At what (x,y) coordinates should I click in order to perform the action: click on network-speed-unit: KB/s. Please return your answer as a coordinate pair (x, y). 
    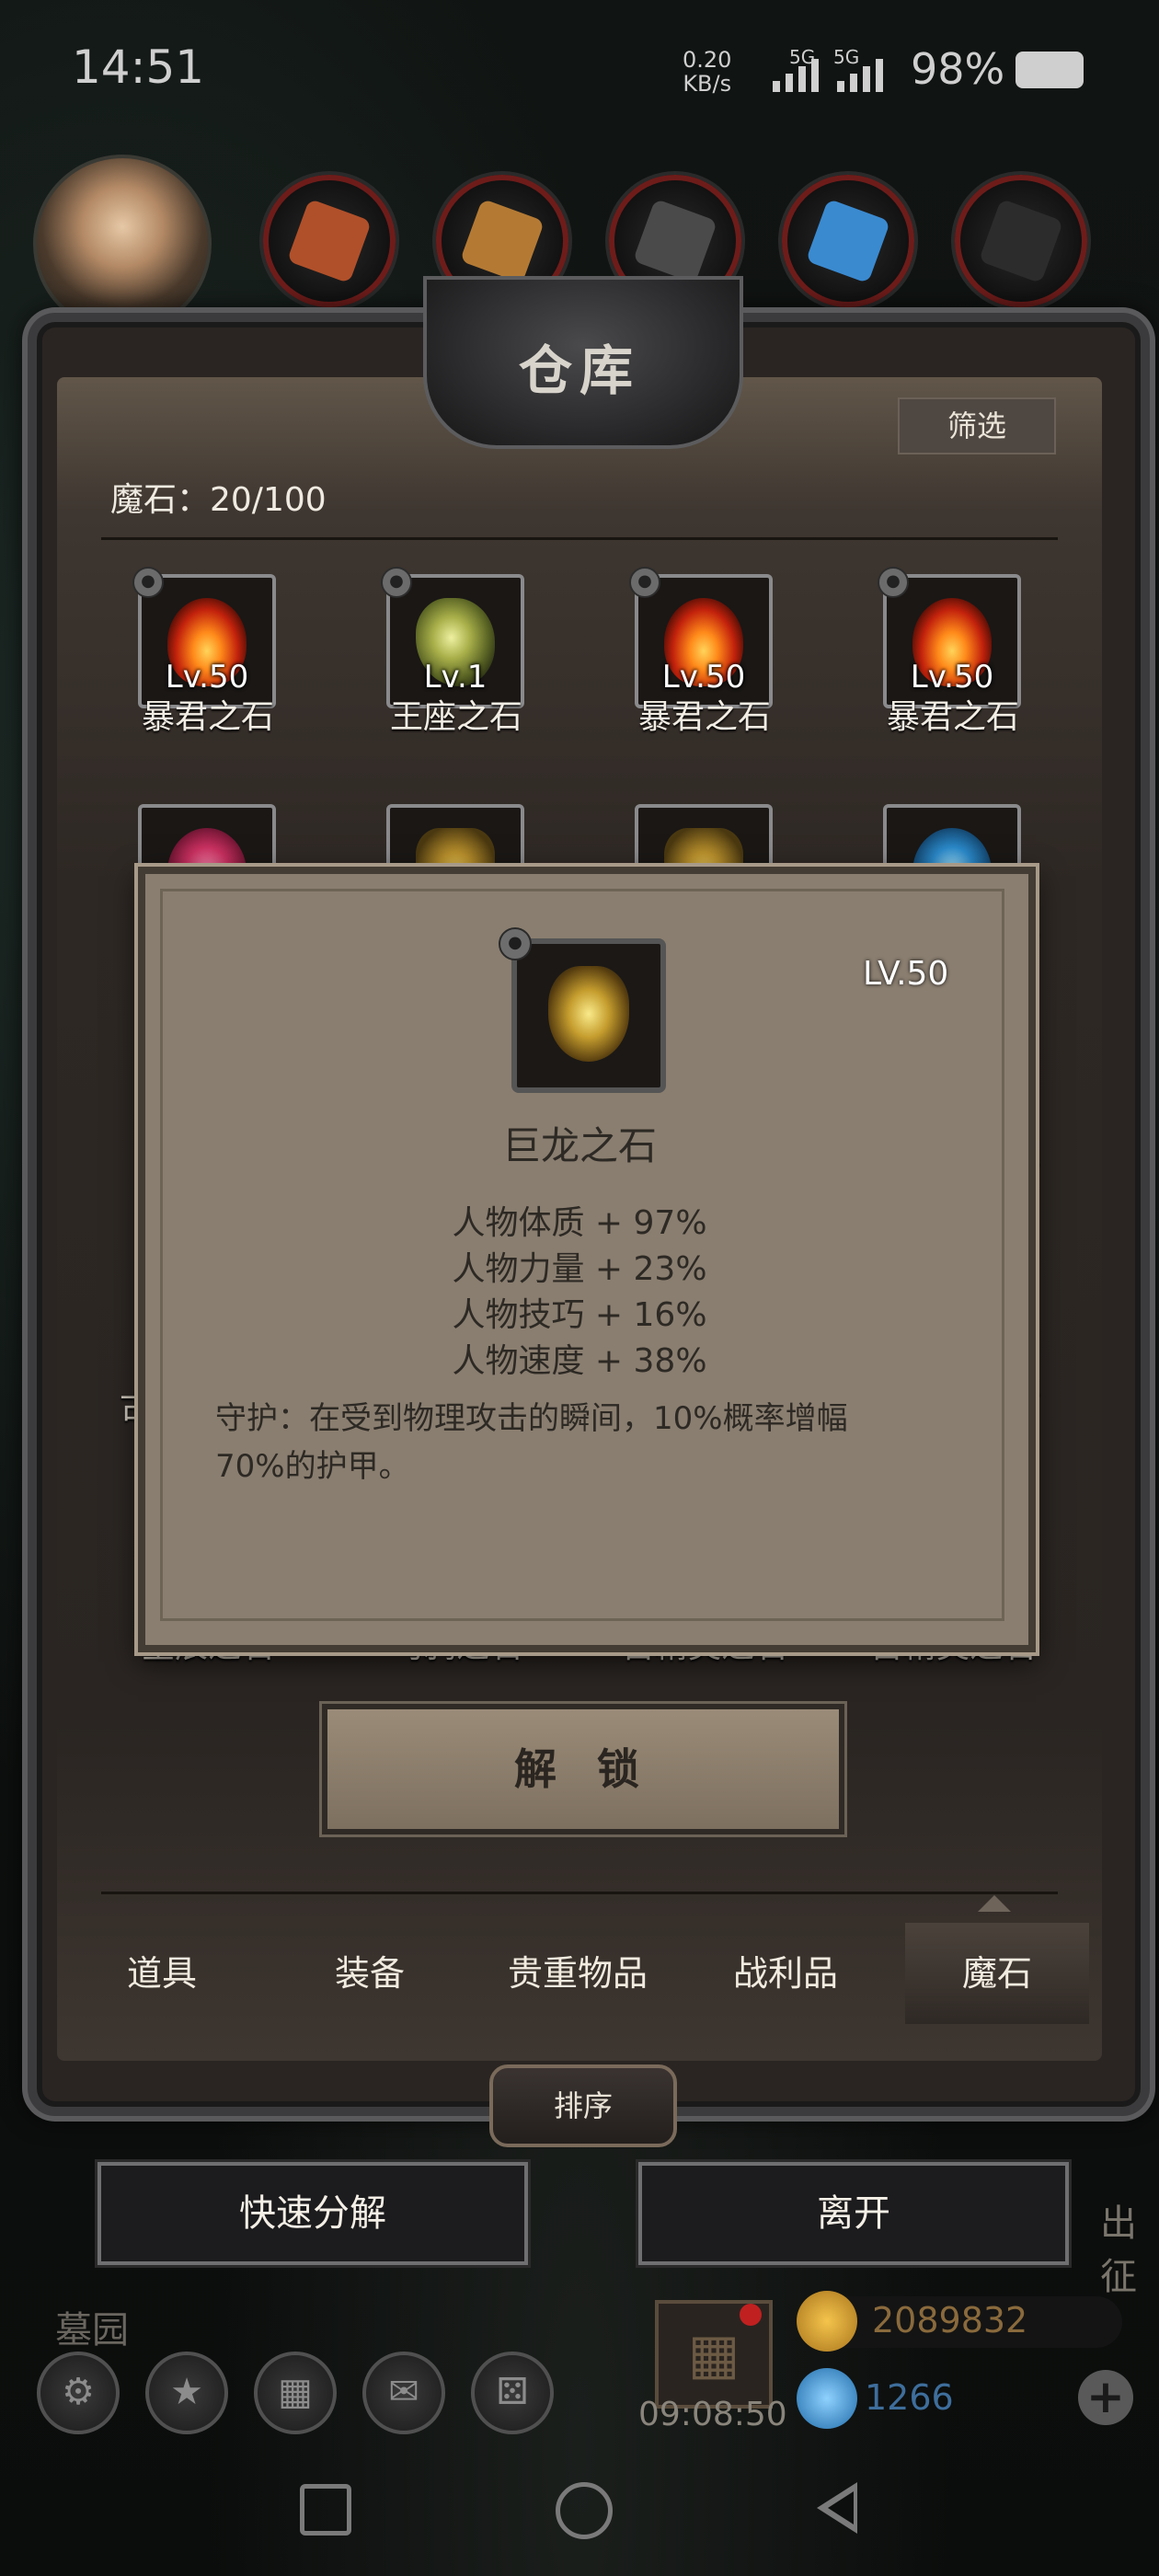
    Looking at the image, I should click on (707, 84).